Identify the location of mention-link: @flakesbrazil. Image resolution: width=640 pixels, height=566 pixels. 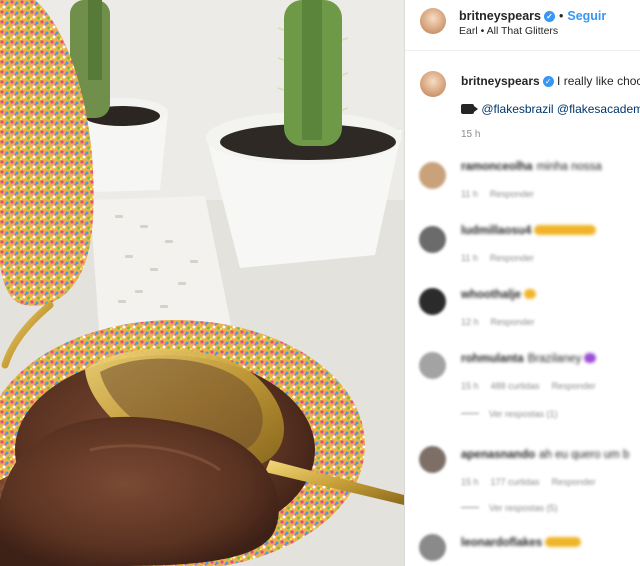
(517, 109).